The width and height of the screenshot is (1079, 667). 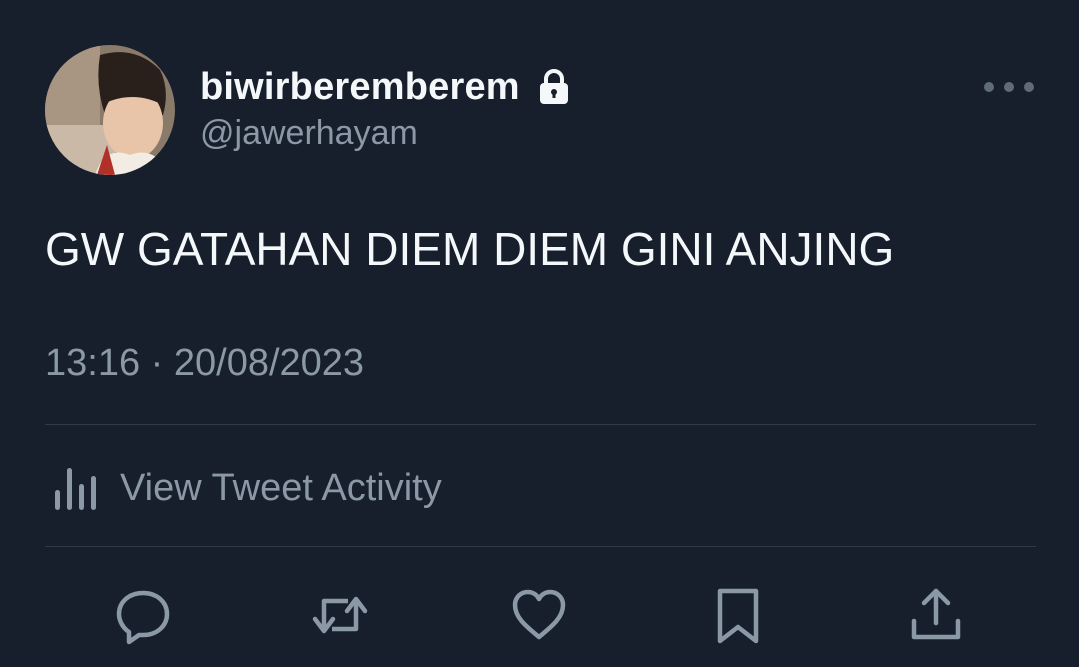 I want to click on share-icon, so click(x=936, y=614).